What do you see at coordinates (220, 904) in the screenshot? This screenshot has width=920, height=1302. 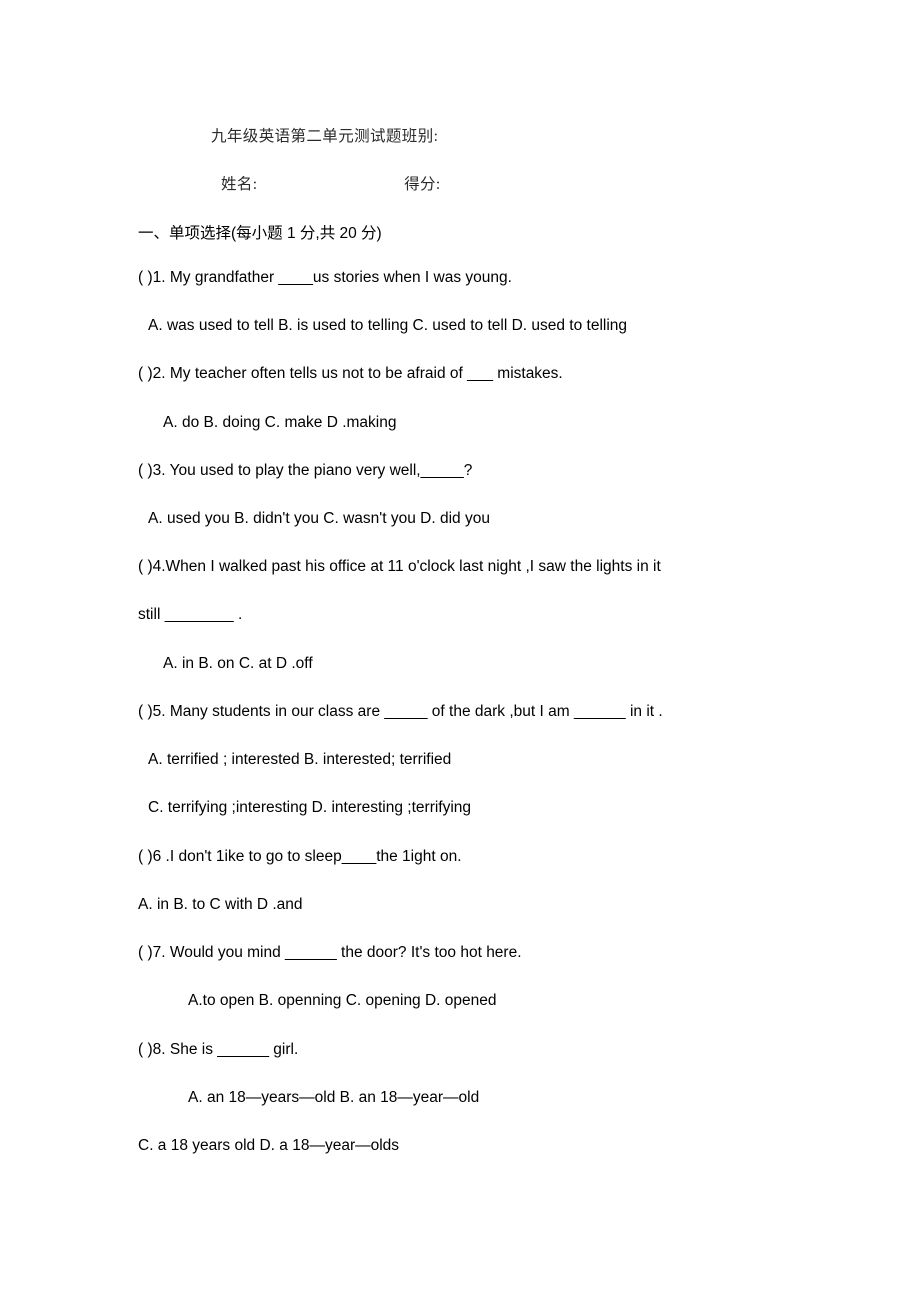 I see `question-6-options: A. in B. to C with D .and` at bounding box center [220, 904].